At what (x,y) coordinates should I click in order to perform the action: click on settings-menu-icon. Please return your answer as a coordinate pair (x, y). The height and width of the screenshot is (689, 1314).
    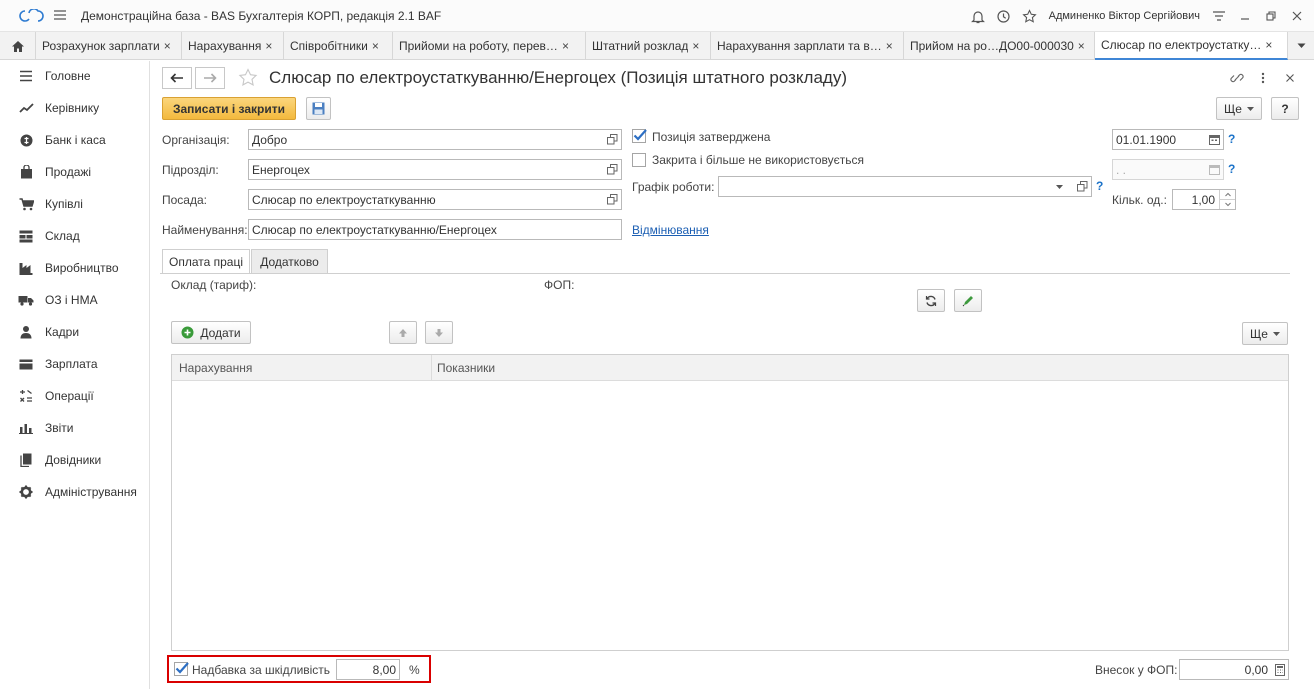
    Looking at the image, I should click on (1219, 16).